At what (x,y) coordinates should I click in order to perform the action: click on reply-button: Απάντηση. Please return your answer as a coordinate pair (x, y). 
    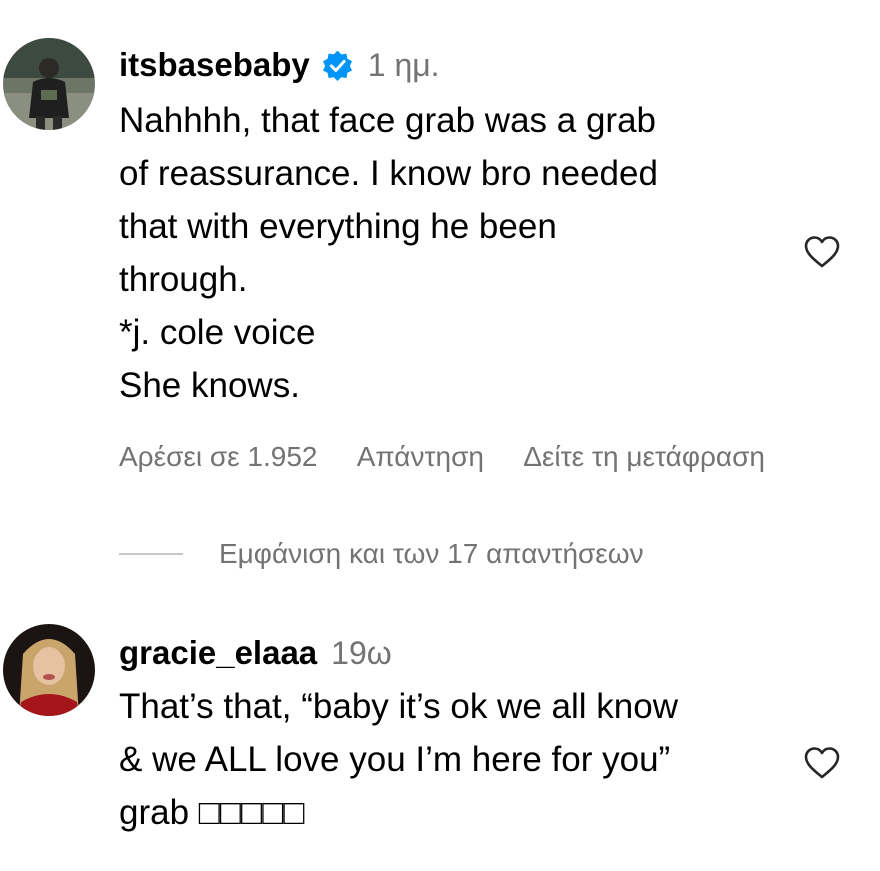
    Looking at the image, I should click on (420, 456).